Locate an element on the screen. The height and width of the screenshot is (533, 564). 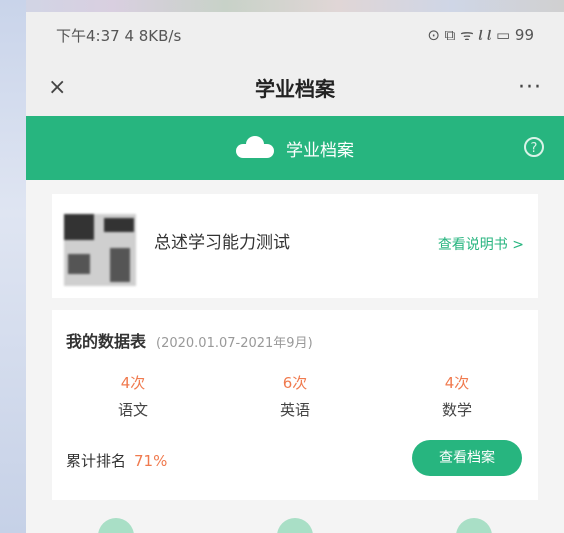
stat-item: 6次 英语 is located at coordinates (295, 396).